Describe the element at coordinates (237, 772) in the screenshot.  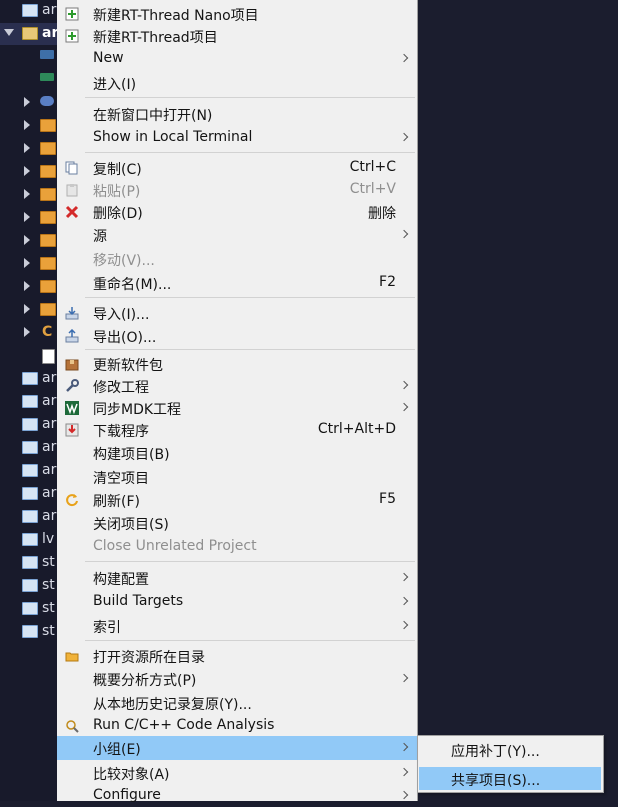
I see `menu-item-compare-with: 比较对象(A)` at that location.